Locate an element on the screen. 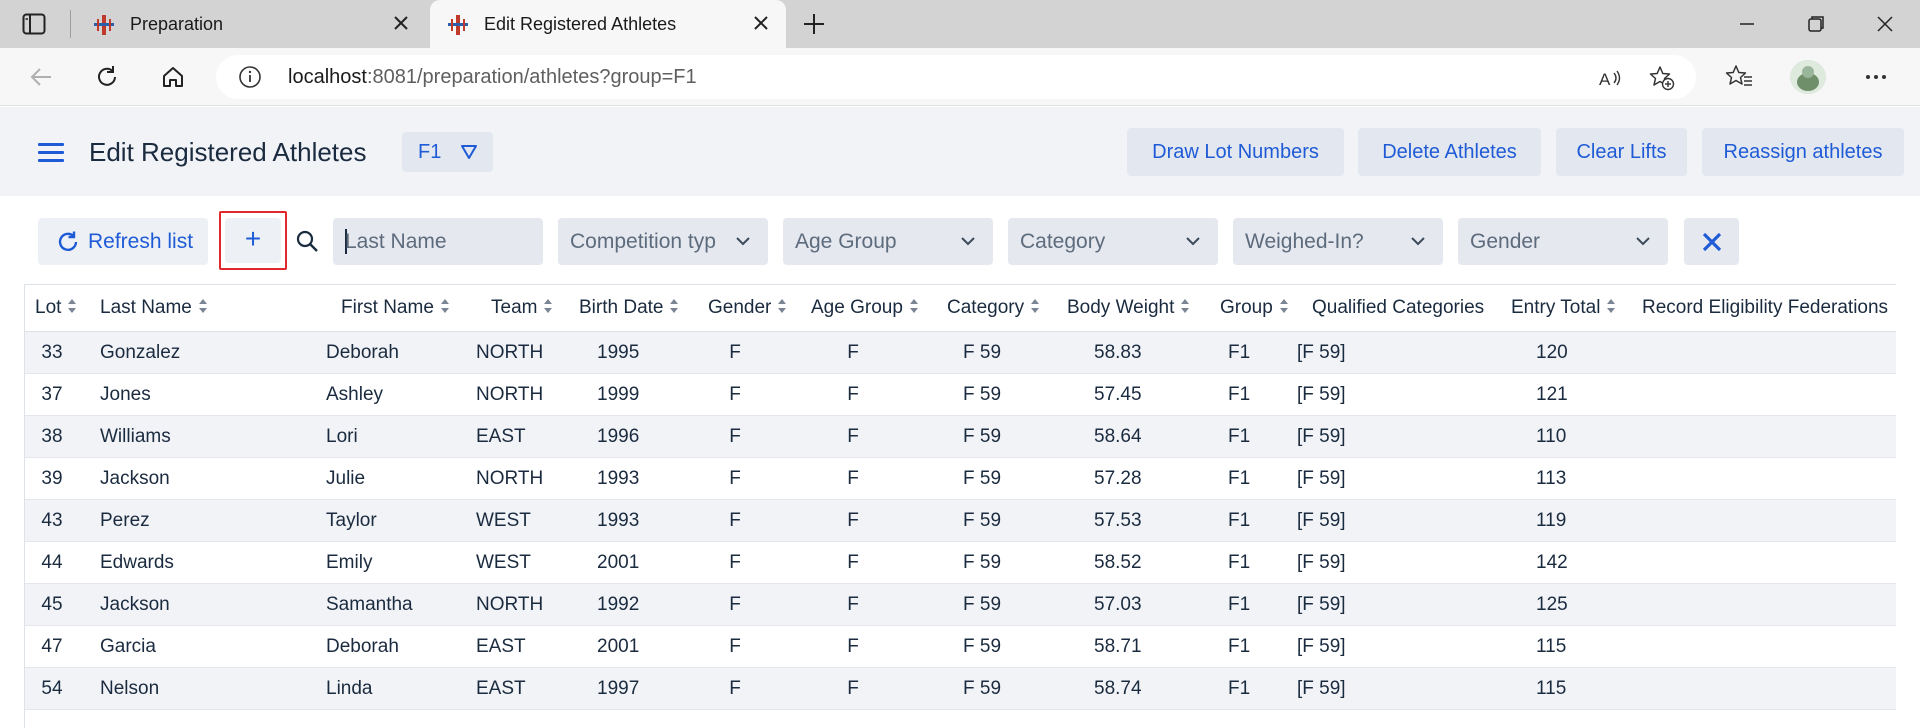  read-aloud-icon: A is located at coordinates (1610, 78).